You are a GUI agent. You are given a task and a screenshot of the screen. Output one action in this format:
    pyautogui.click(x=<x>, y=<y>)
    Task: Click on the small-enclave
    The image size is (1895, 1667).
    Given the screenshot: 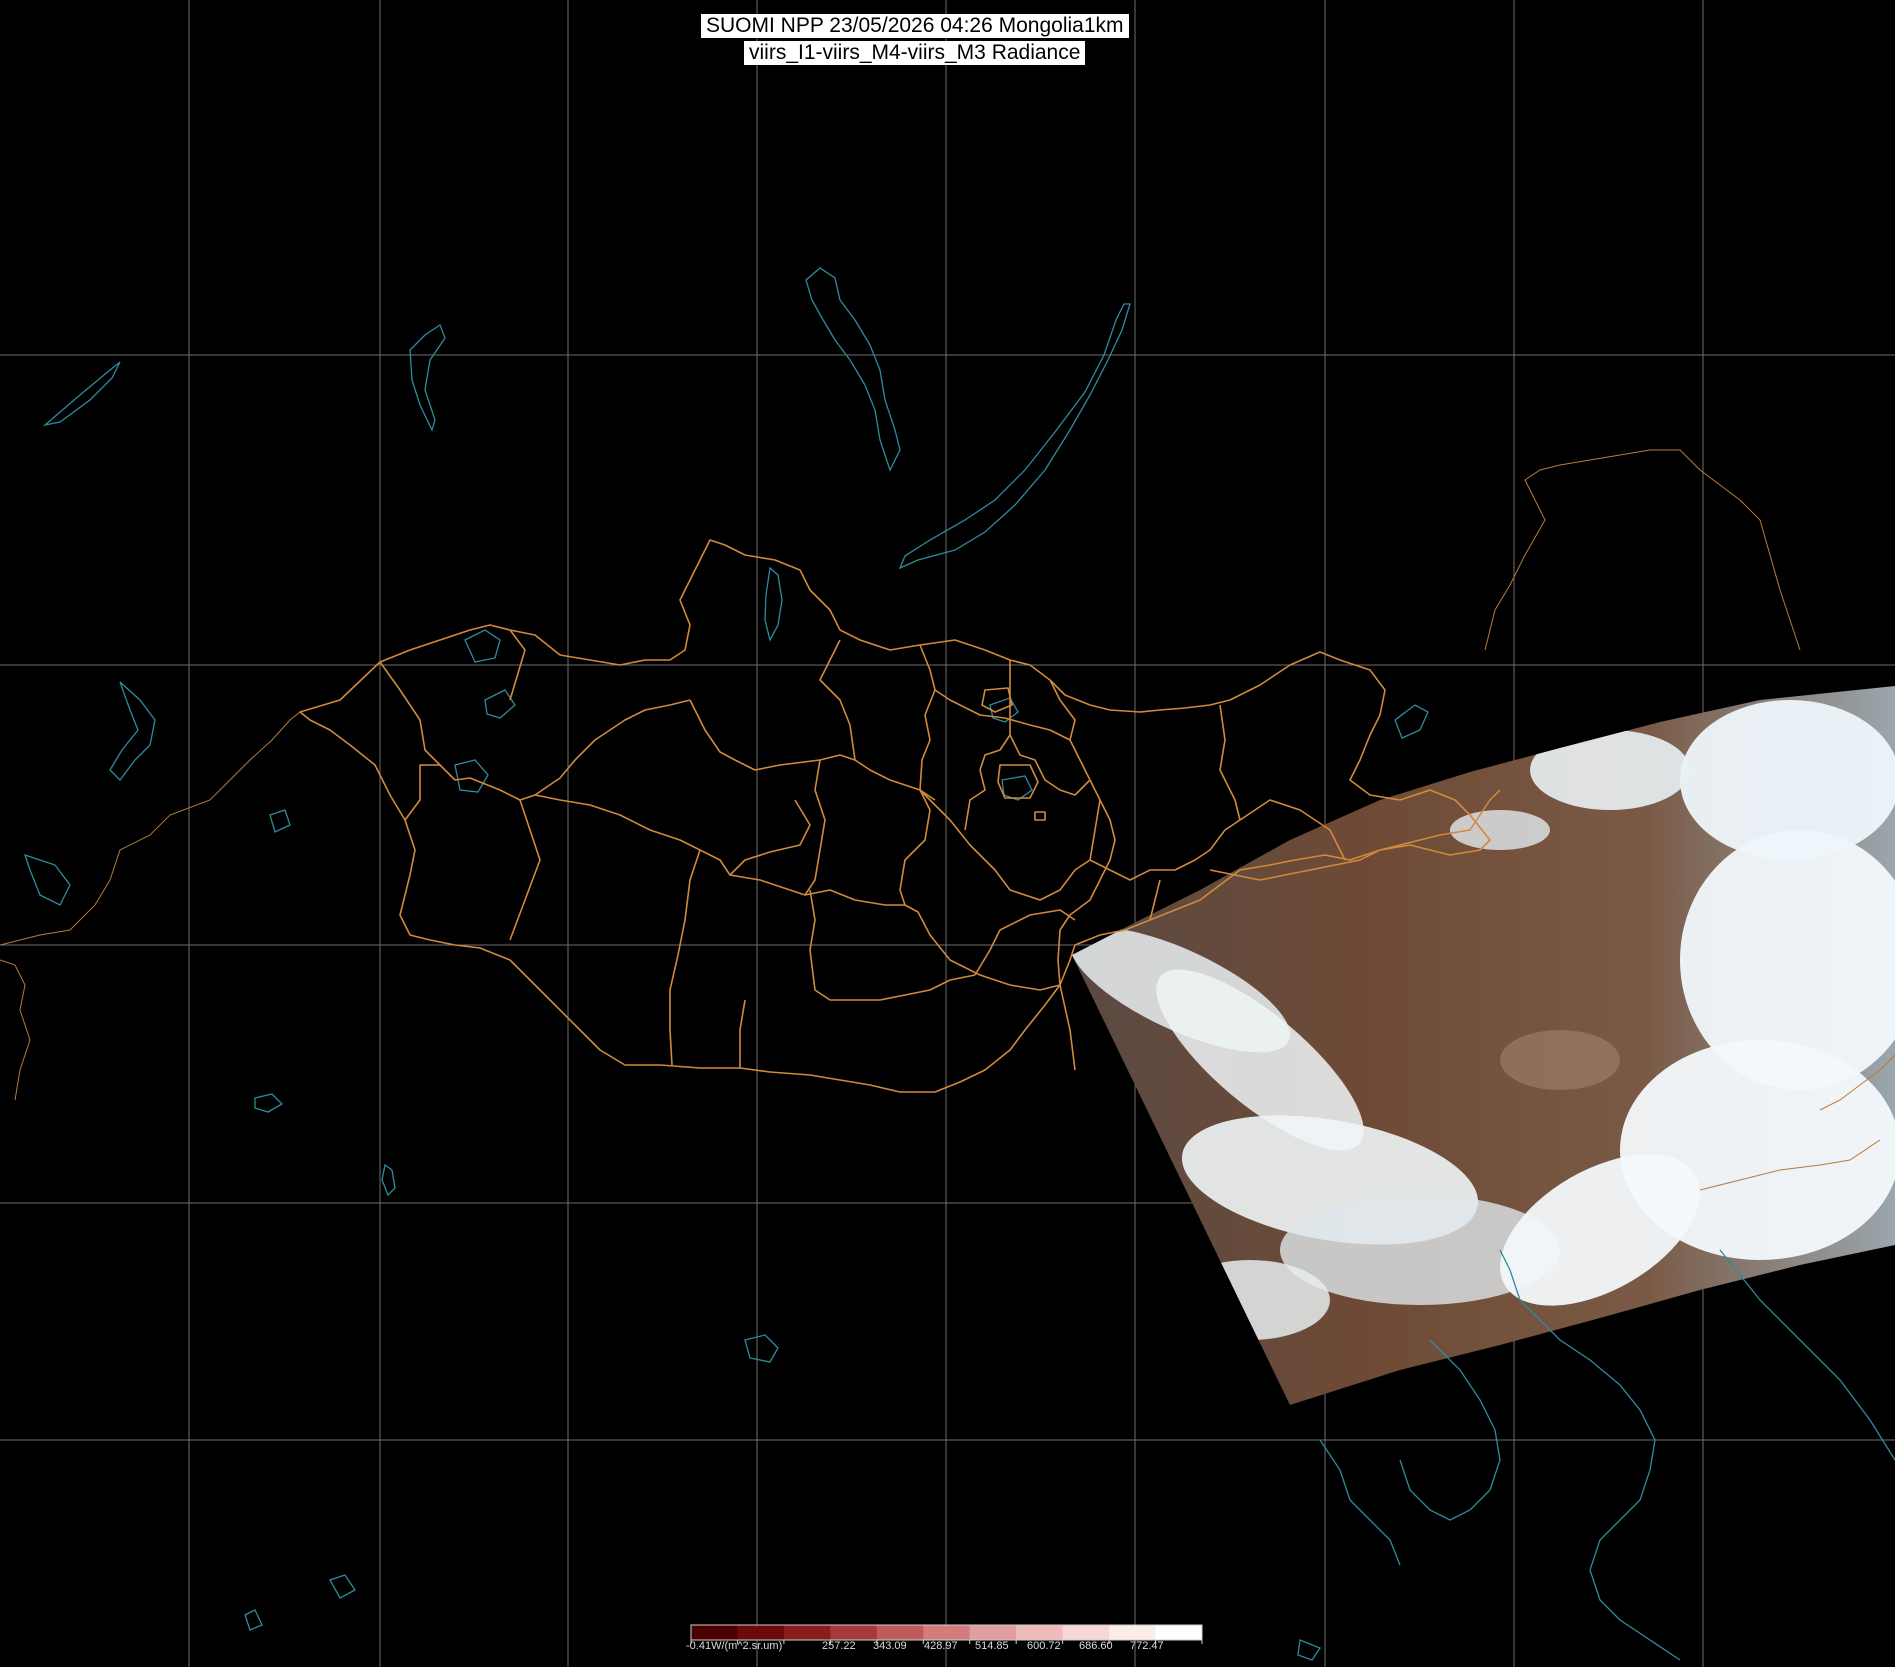 What is the action you would take?
    pyautogui.click(x=1040, y=816)
    